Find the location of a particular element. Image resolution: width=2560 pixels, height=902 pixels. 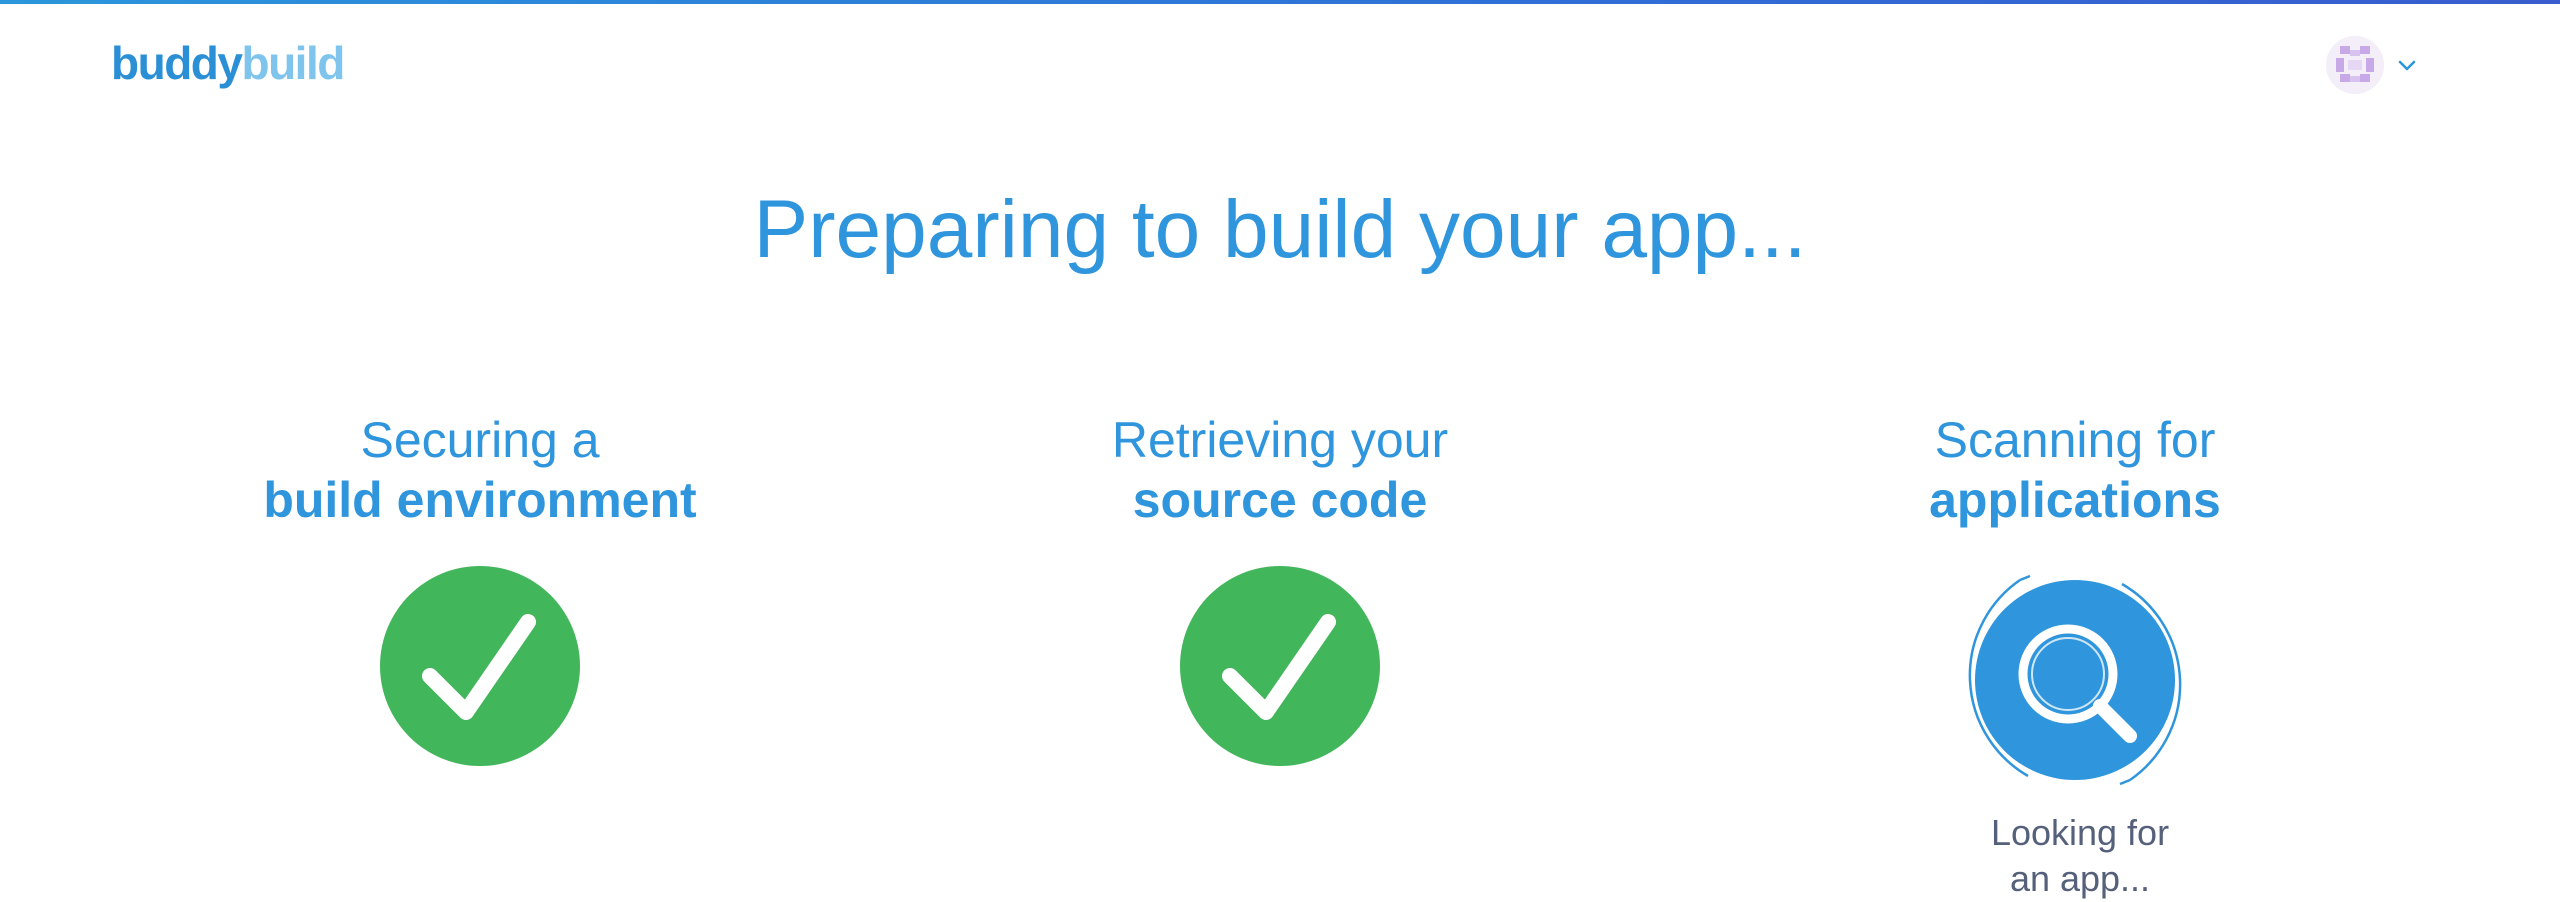

buddybuild-logo: buddybuild is located at coordinates (228, 63).